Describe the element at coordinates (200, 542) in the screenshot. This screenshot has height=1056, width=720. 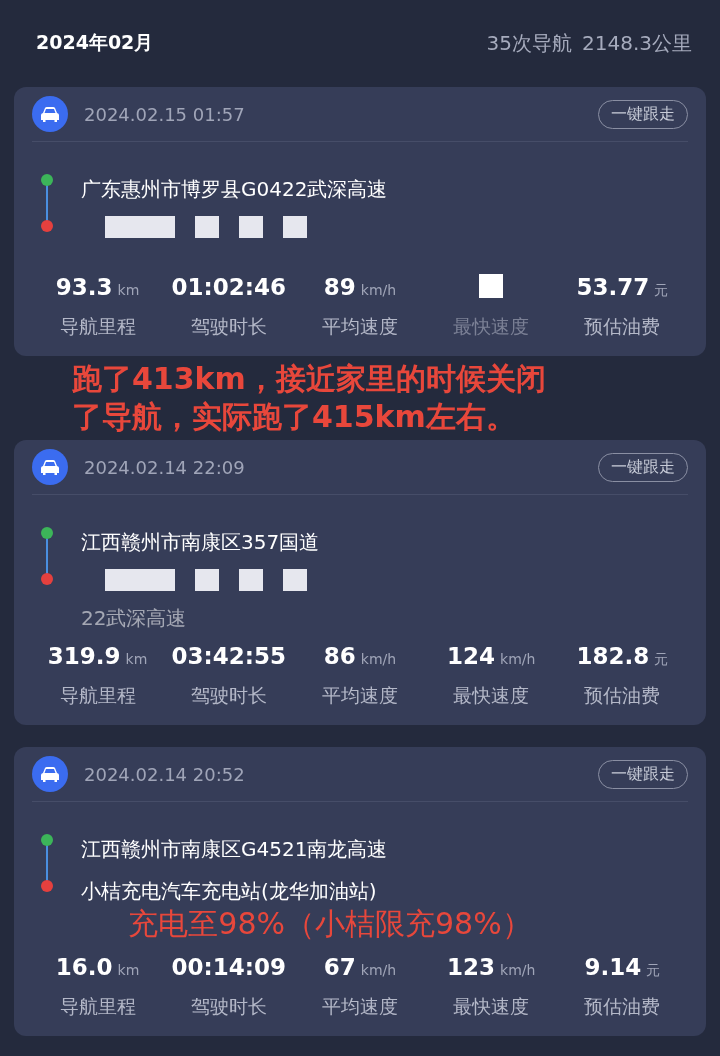
I see `start-location: 江西赣州市南康区357国道` at that location.